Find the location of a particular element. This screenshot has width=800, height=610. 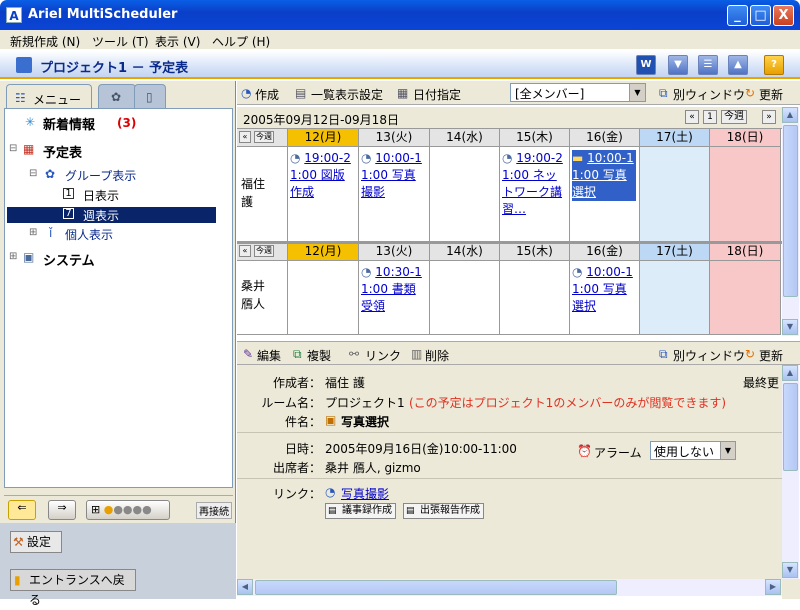

back-entrance-button: ▮ エントランスへ戻る is located at coordinates (73, 588).